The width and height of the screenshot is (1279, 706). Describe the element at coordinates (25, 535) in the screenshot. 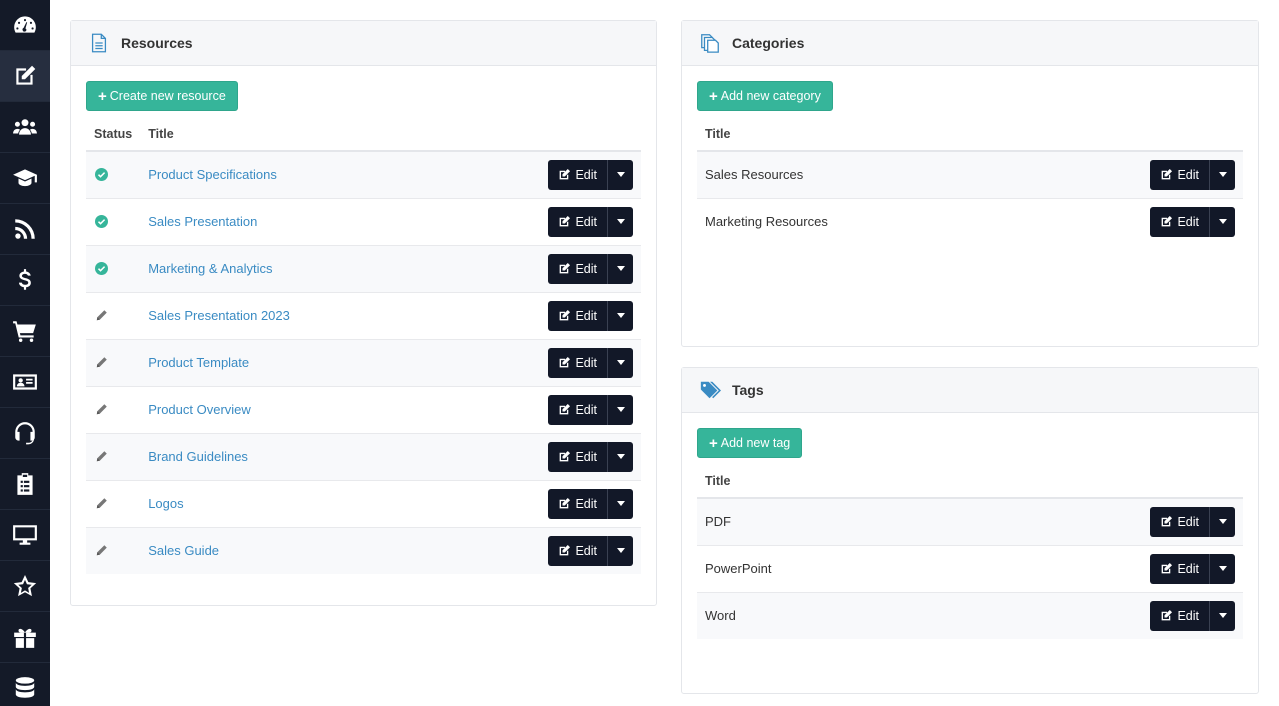

I see `sidebar-item-display` at that location.